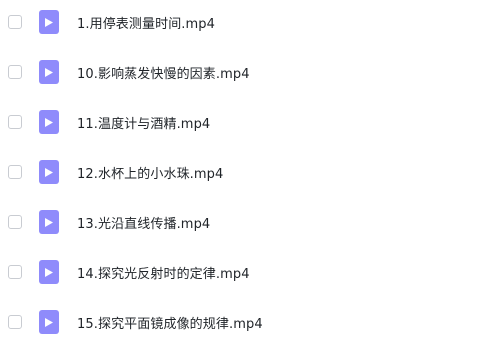 The image size is (487, 342). Describe the element at coordinates (143, 222) in the screenshot. I see `file-name: 13.光沿直线传播.mp4` at that location.